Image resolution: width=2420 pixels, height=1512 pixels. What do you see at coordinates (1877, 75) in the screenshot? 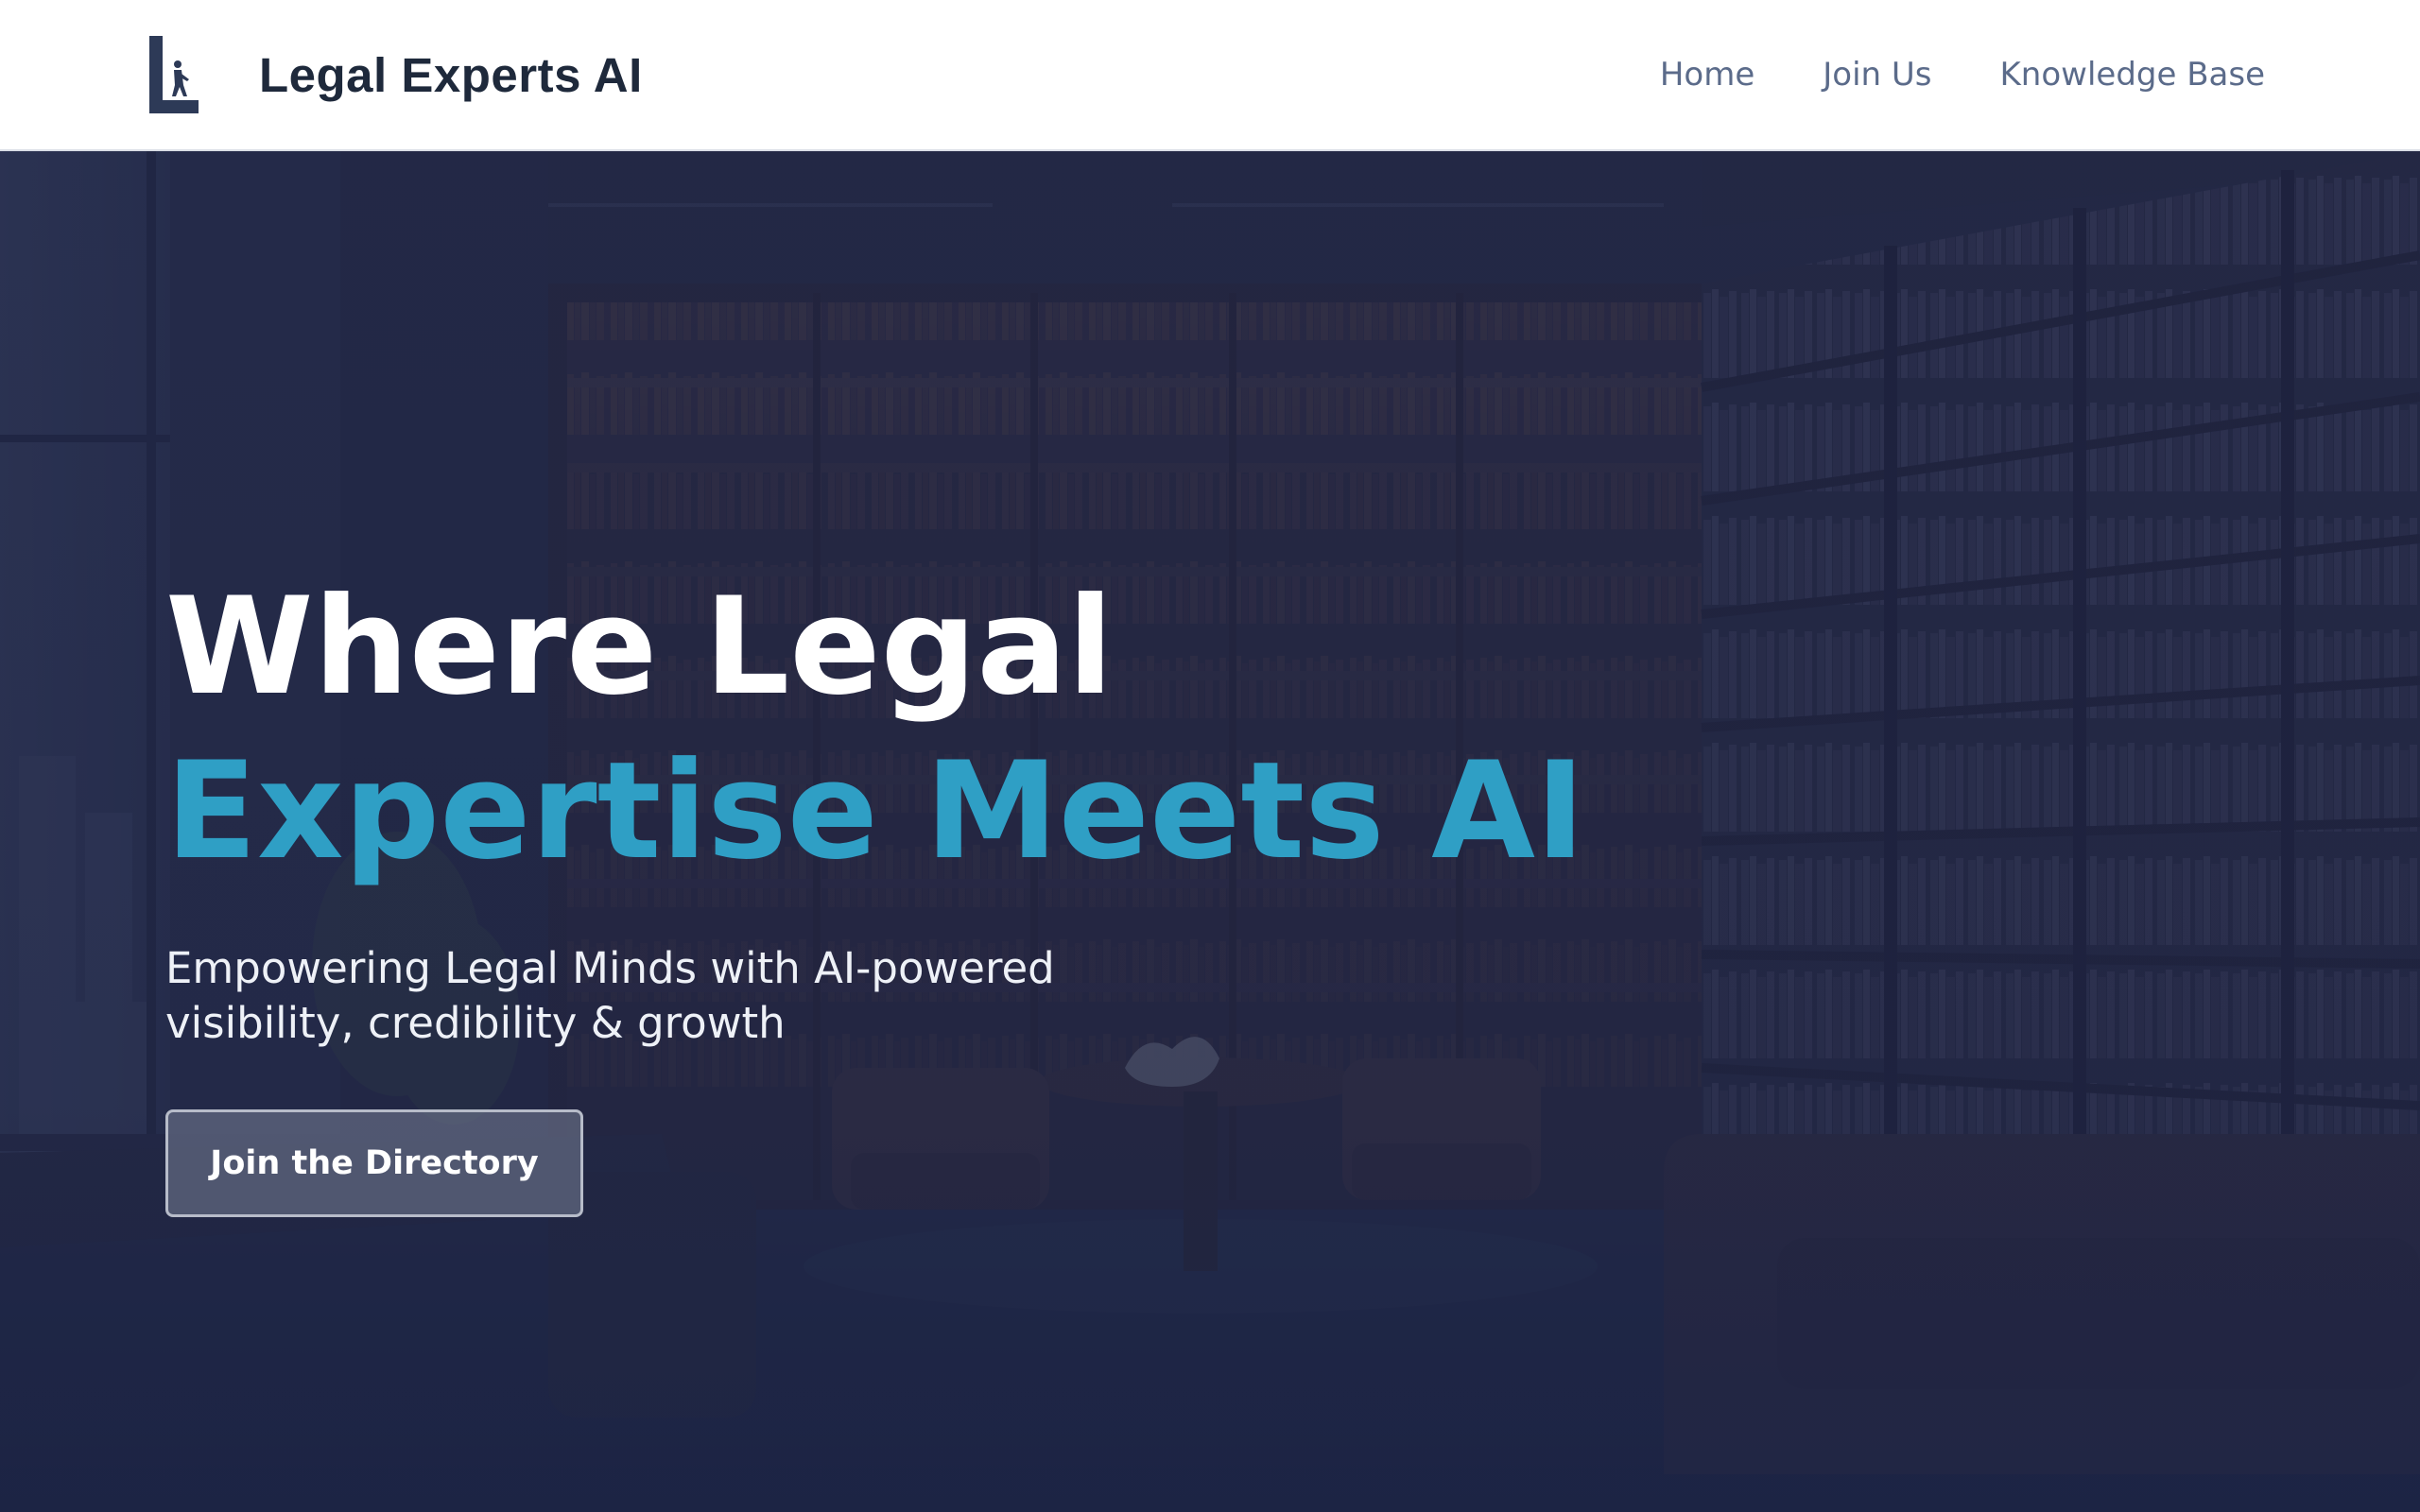
I see `nav-join-us: Join Us` at bounding box center [1877, 75].